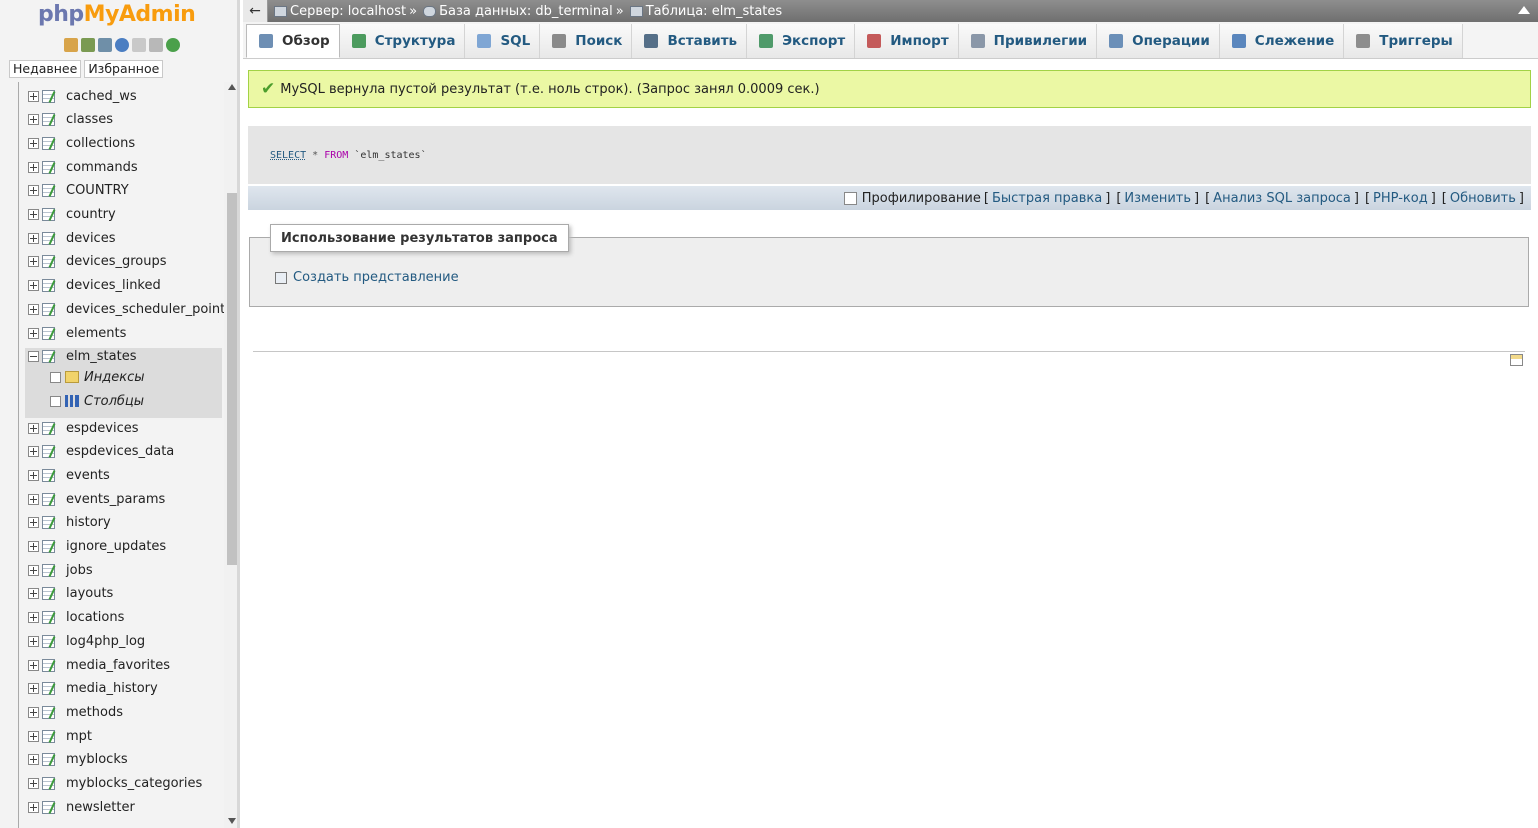 This screenshot has height=828, width=1538. What do you see at coordinates (94, 286) in the screenshot?
I see `tree-node-table: devices_linked` at bounding box center [94, 286].